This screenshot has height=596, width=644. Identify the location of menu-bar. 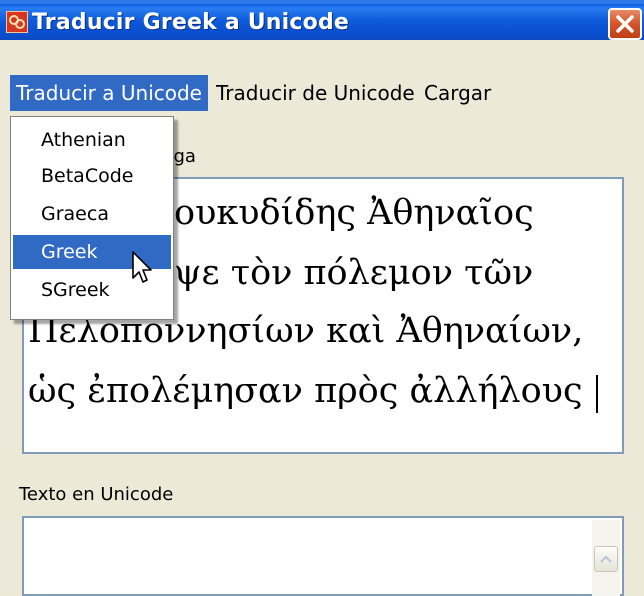
(322, 58).